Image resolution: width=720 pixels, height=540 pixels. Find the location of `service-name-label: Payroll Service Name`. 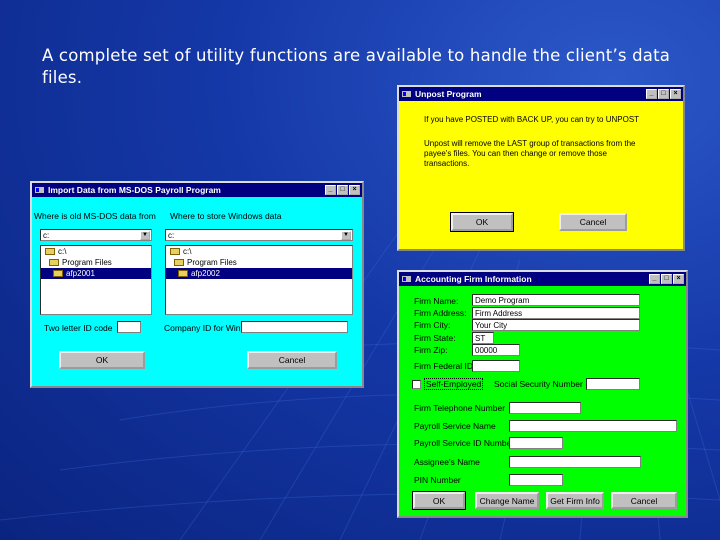

service-name-label: Payroll Service Name is located at coordinates (455, 426).